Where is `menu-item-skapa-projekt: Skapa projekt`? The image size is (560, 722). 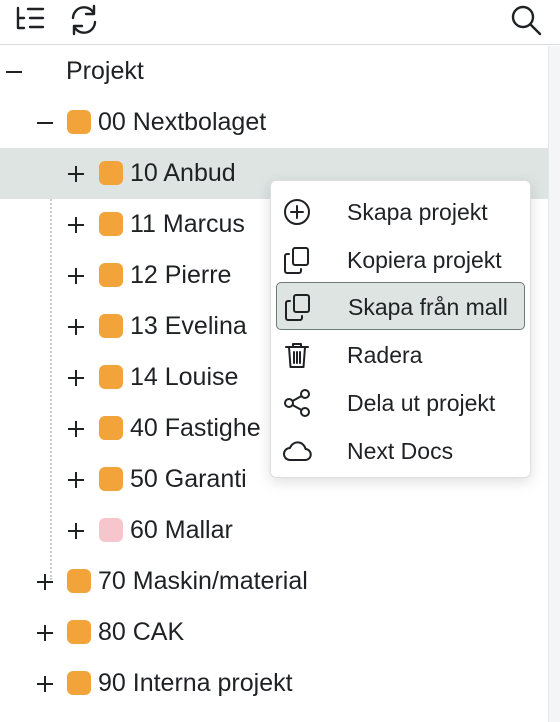
menu-item-skapa-projekt: Skapa projekt is located at coordinates (400, 212).